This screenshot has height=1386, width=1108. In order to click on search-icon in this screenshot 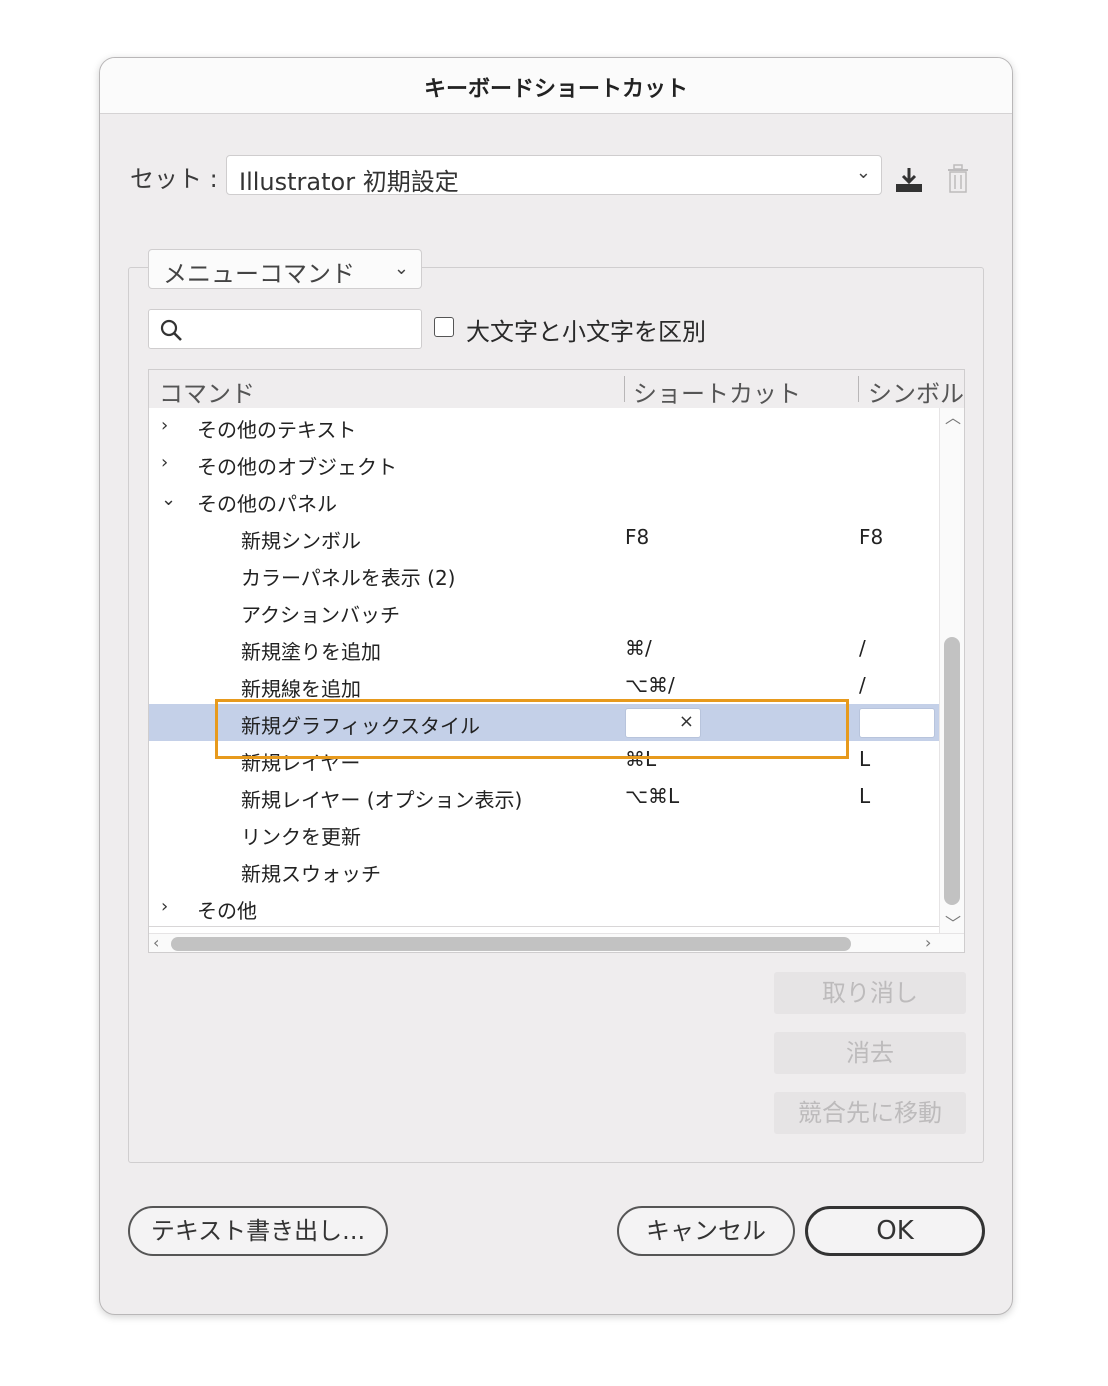, I will do `click(171, 330)`.